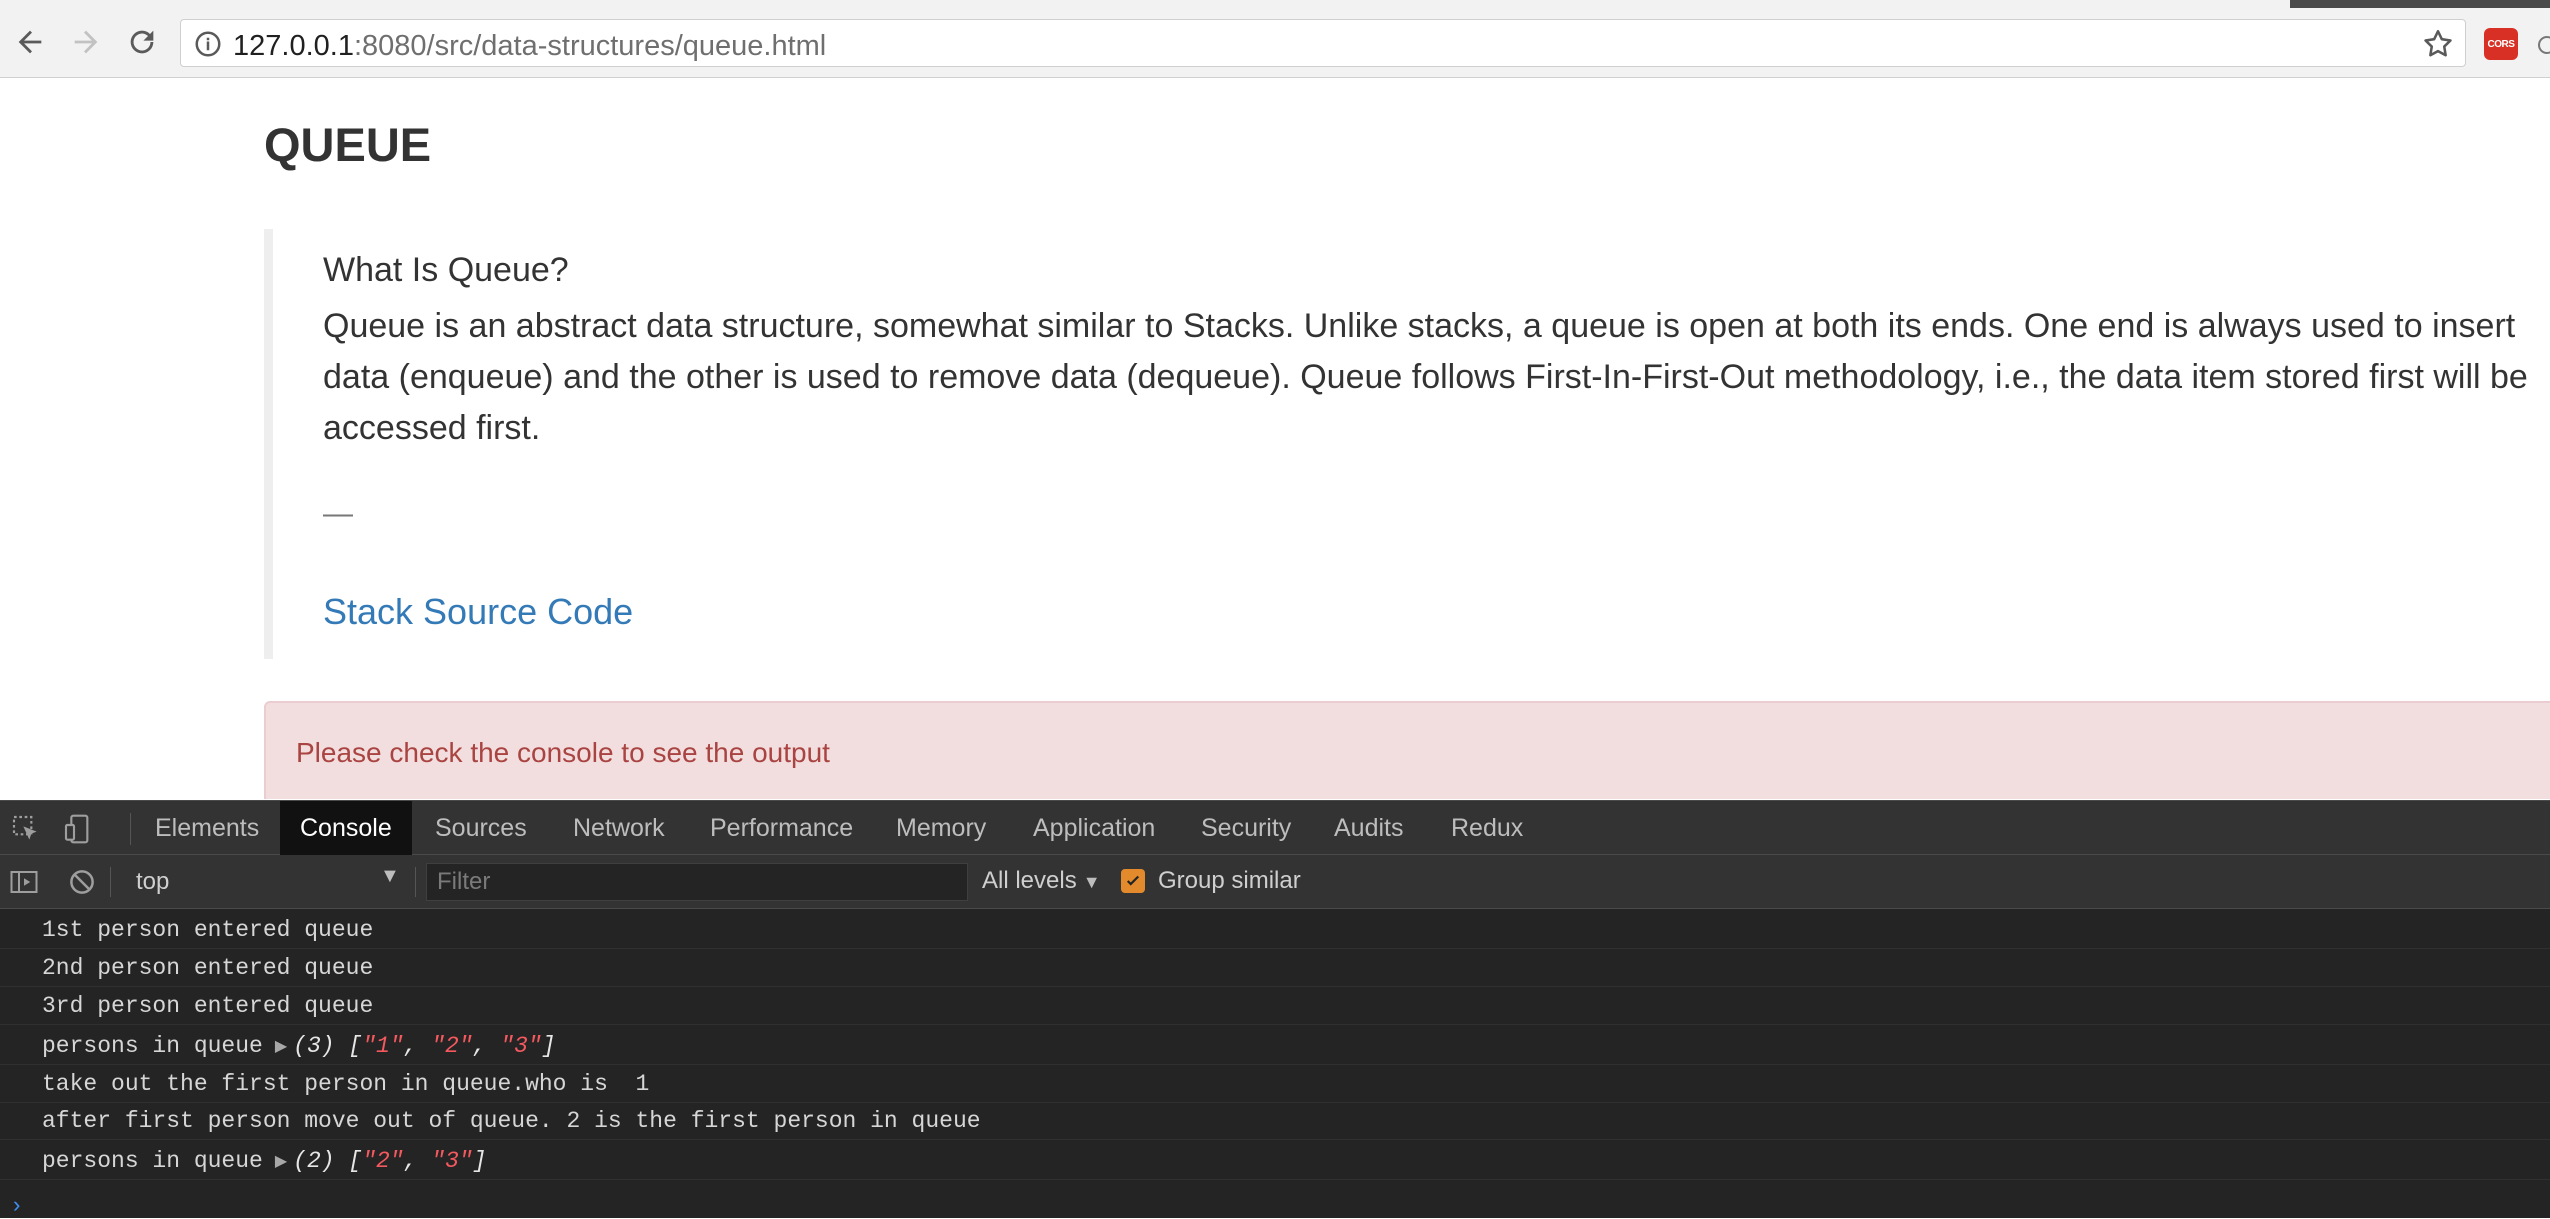 Image resolution: width=2550 pixels, height=1219 pixels. I want to click on console-log-line: 1st person entered queue, so click(1275, 930).